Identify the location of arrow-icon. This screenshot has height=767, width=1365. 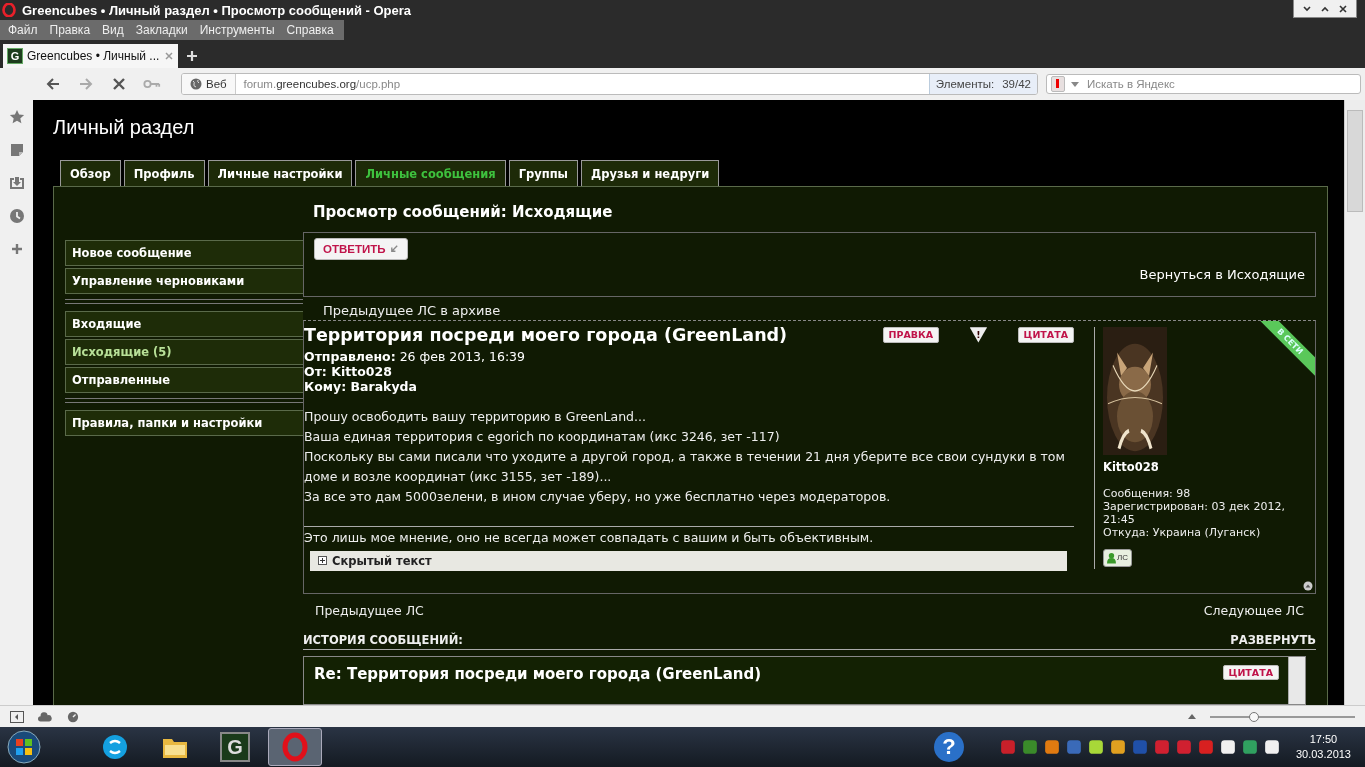
(394, 249).